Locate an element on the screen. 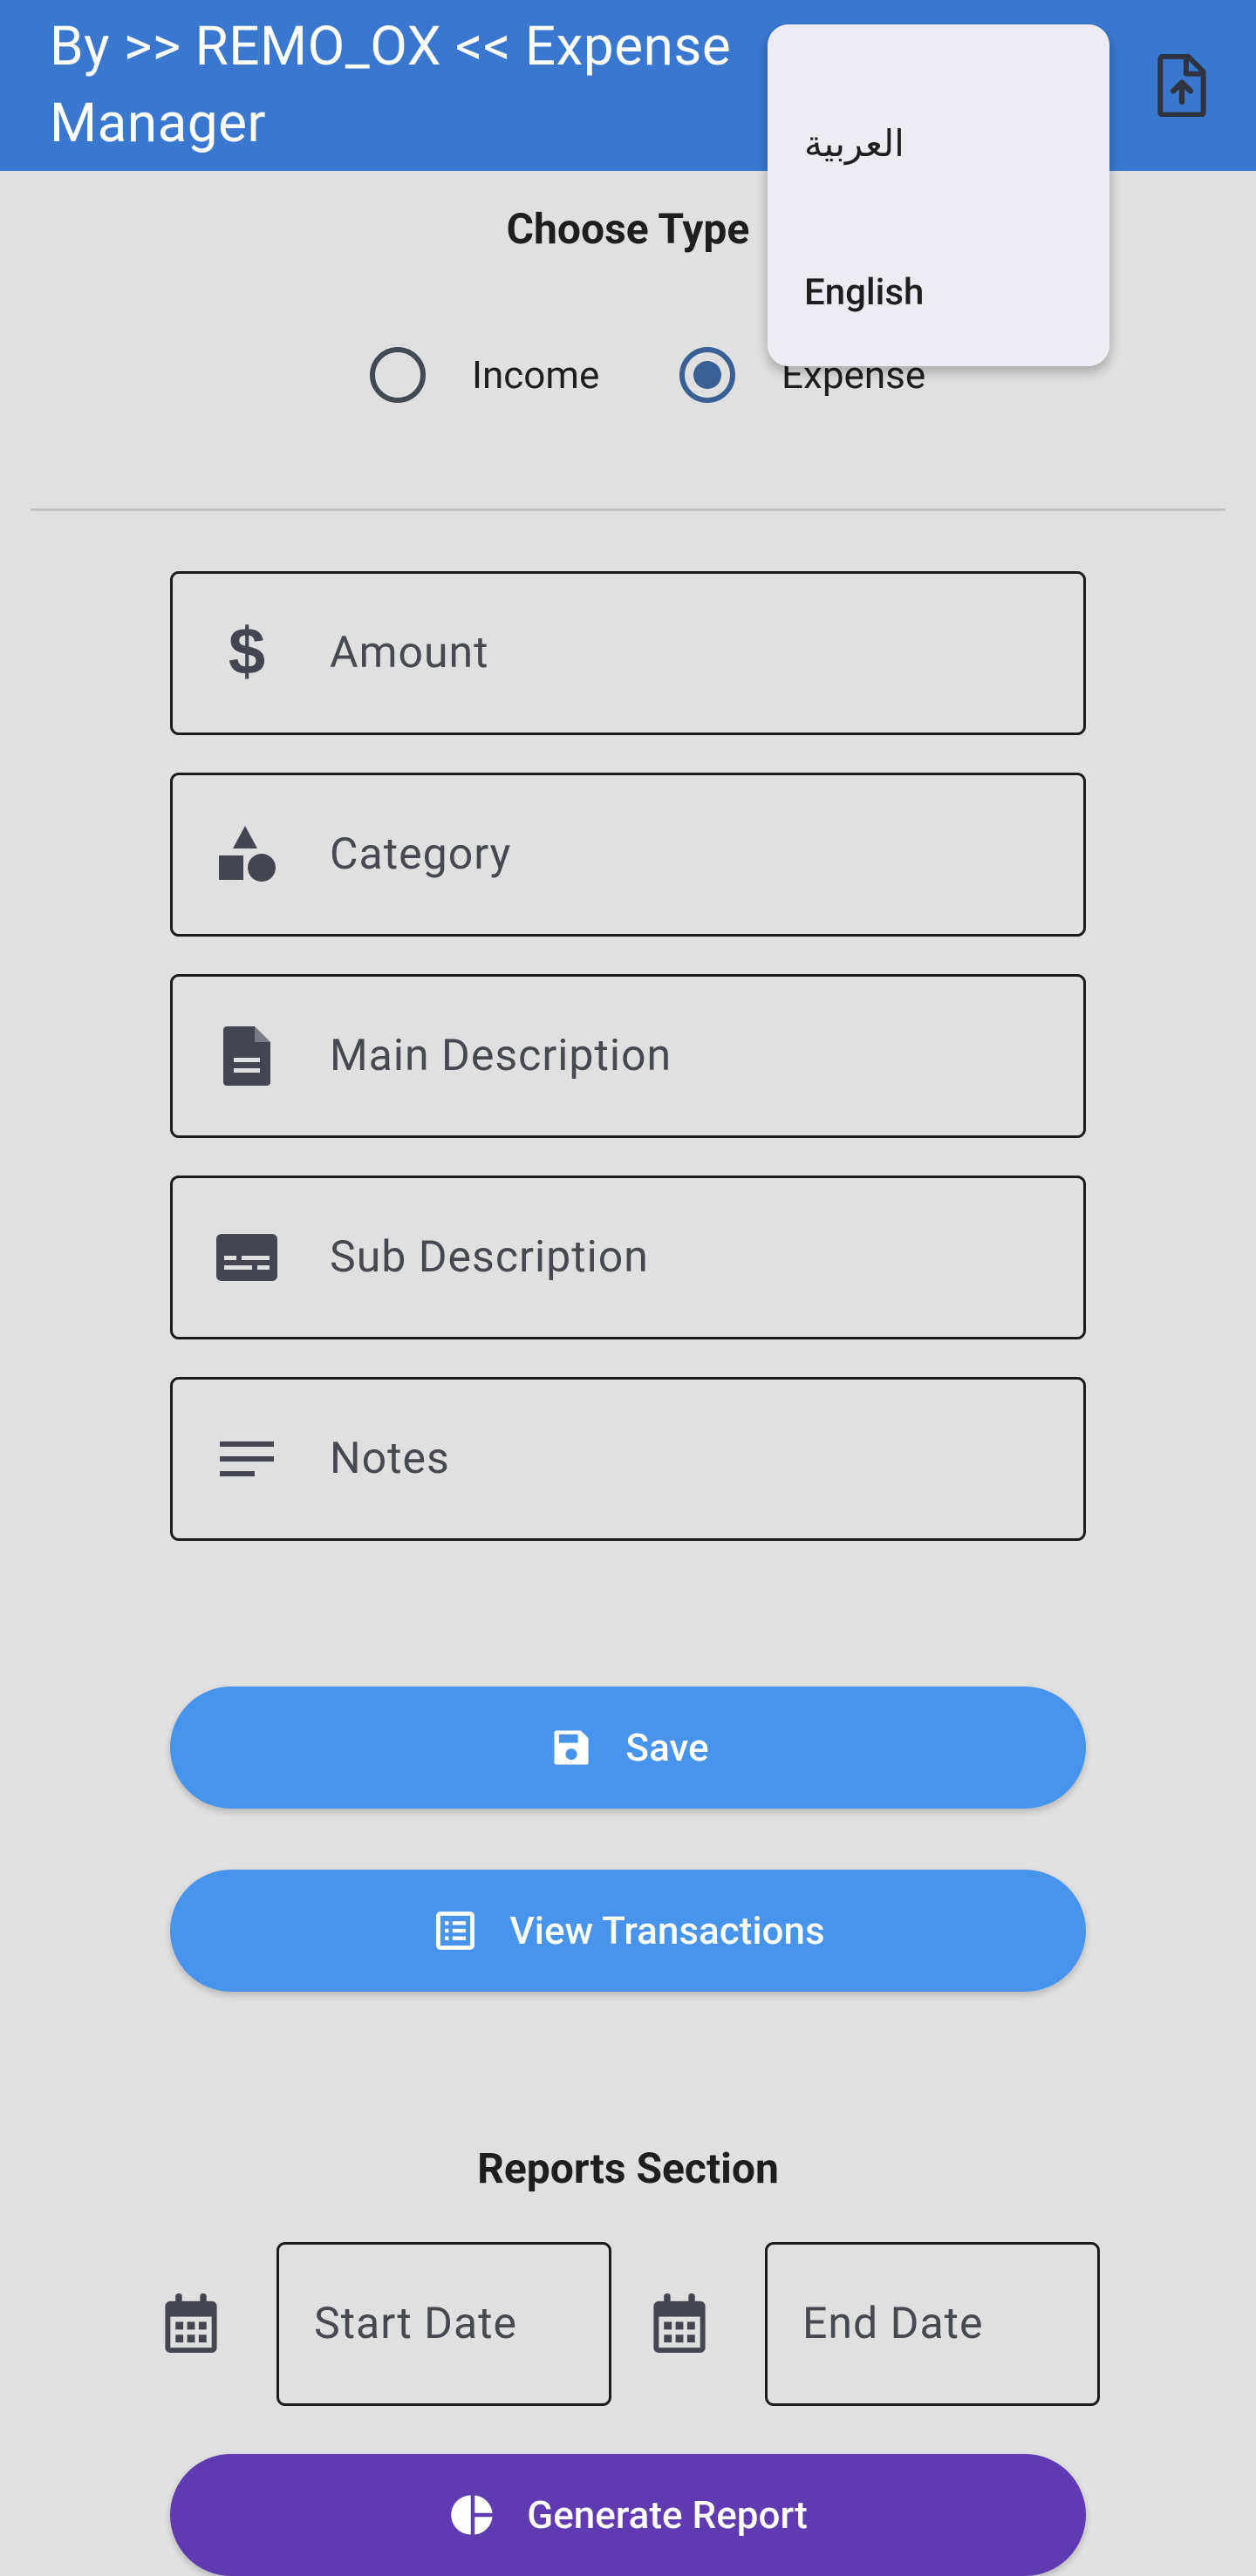  document-icon is located at coordinates (247, 1056).